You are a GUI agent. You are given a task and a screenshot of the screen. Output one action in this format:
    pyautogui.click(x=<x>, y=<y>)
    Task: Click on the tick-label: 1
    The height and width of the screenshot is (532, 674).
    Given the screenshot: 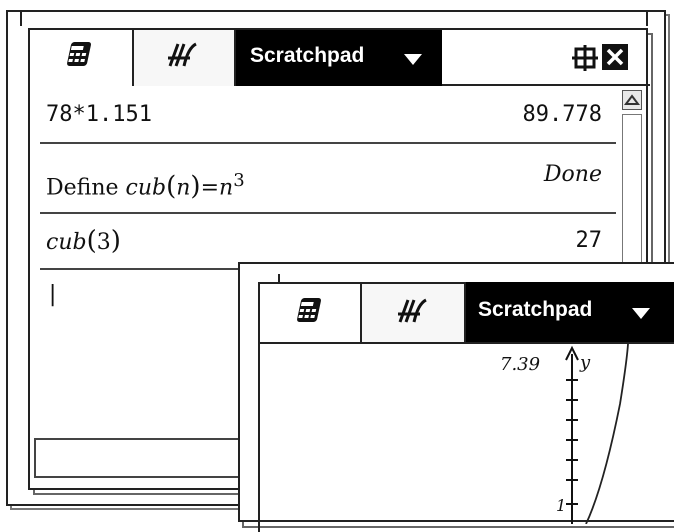 What is the action you would take?
    pyautogui.click(x=561, y=505)
    